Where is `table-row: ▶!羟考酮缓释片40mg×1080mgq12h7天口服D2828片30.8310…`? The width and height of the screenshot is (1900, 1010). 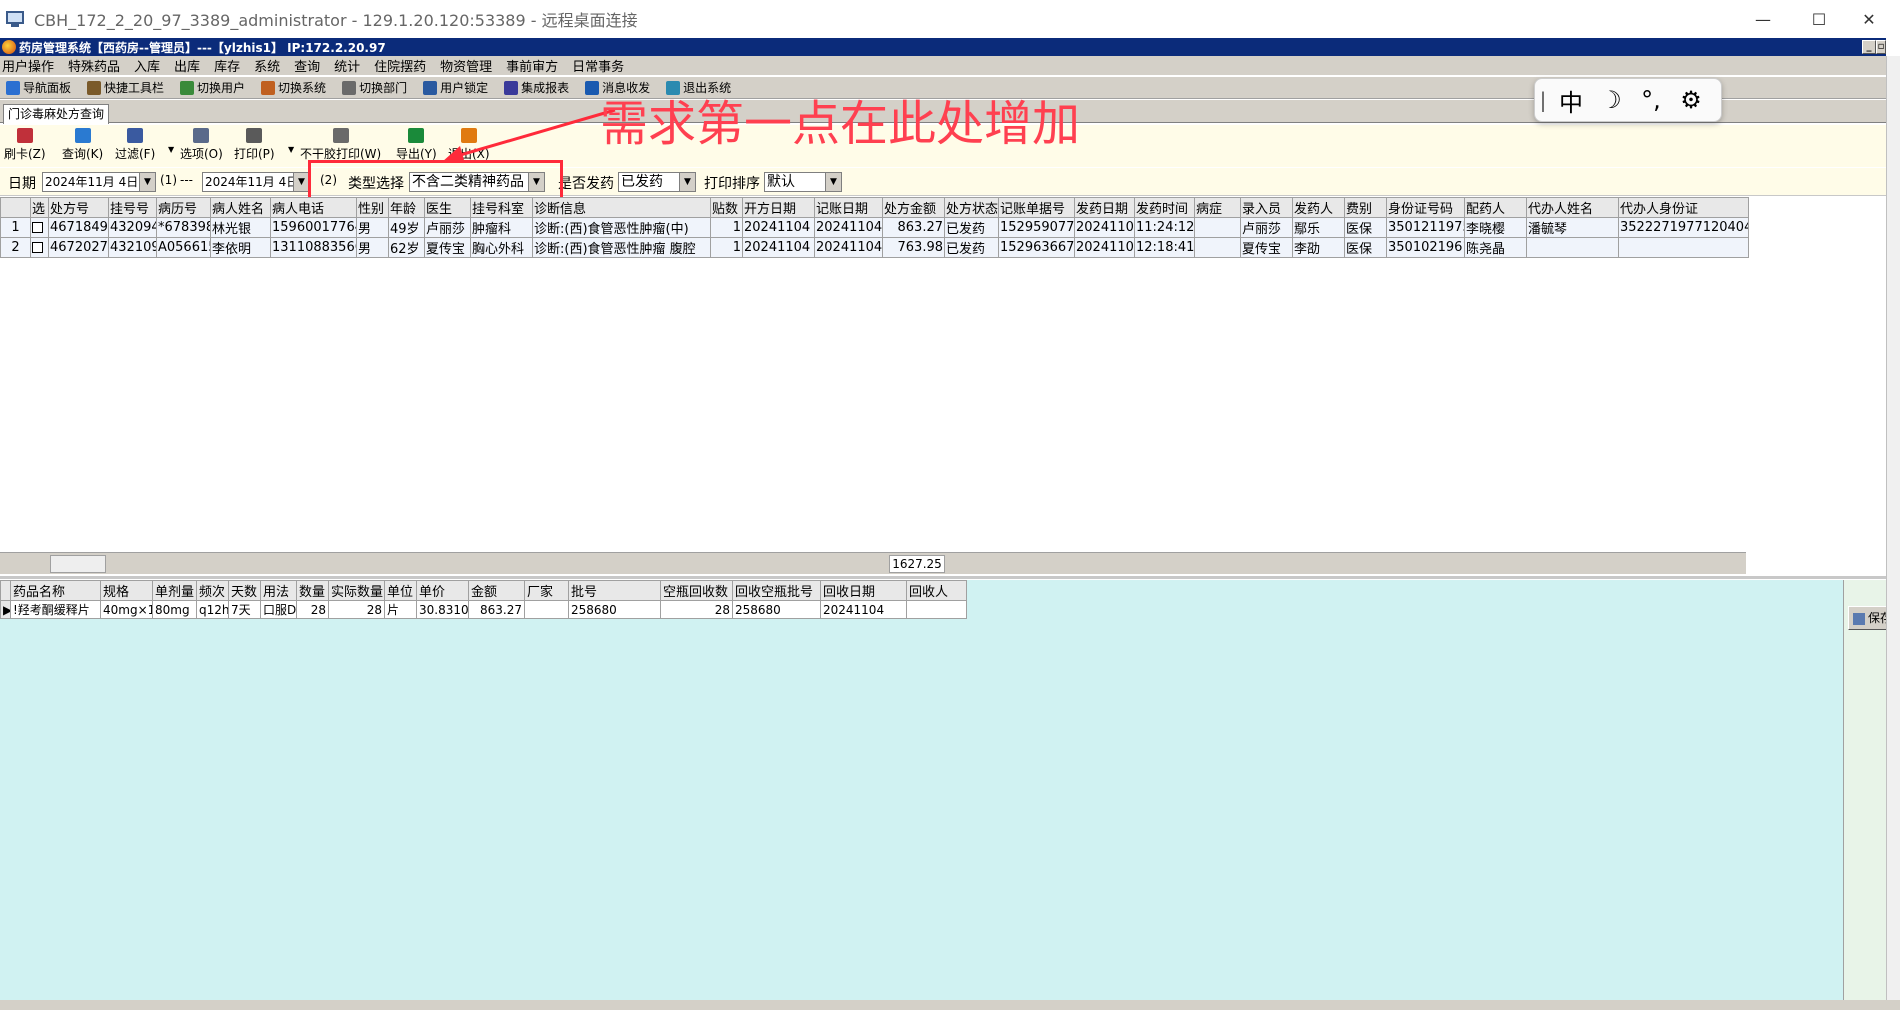
table-row: ▶!羟考酮缓释片40mg×1080mgq12h7天口服D2828片30.8310… is located at coordinates (483, 609).